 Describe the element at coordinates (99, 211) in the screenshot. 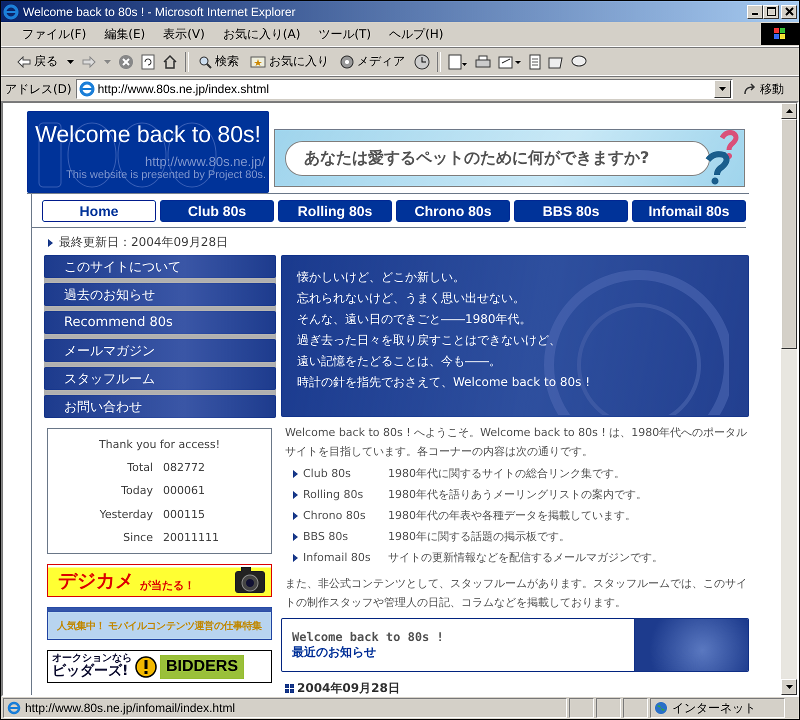

I see `nav-tab: Home` at that location.